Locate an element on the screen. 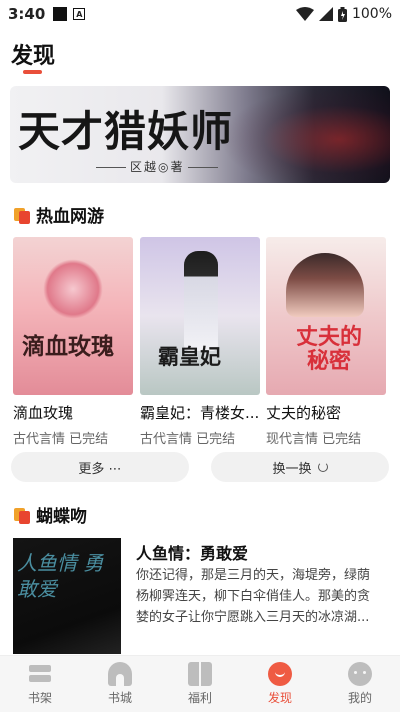 The image size is (400, 712). book-card-1: 滴血玫瑰 滴血玫瑰 古代言情 已完结 is located at coordinates (73, 342).